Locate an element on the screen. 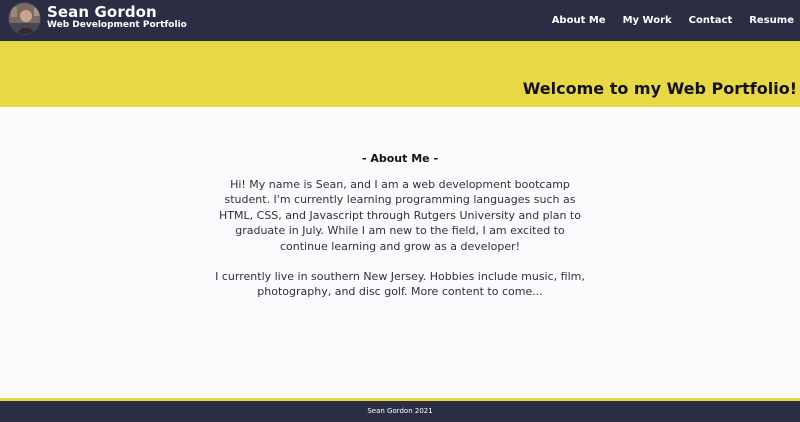  nav-link-my-work: My Work is located at coordinates (647, 20).